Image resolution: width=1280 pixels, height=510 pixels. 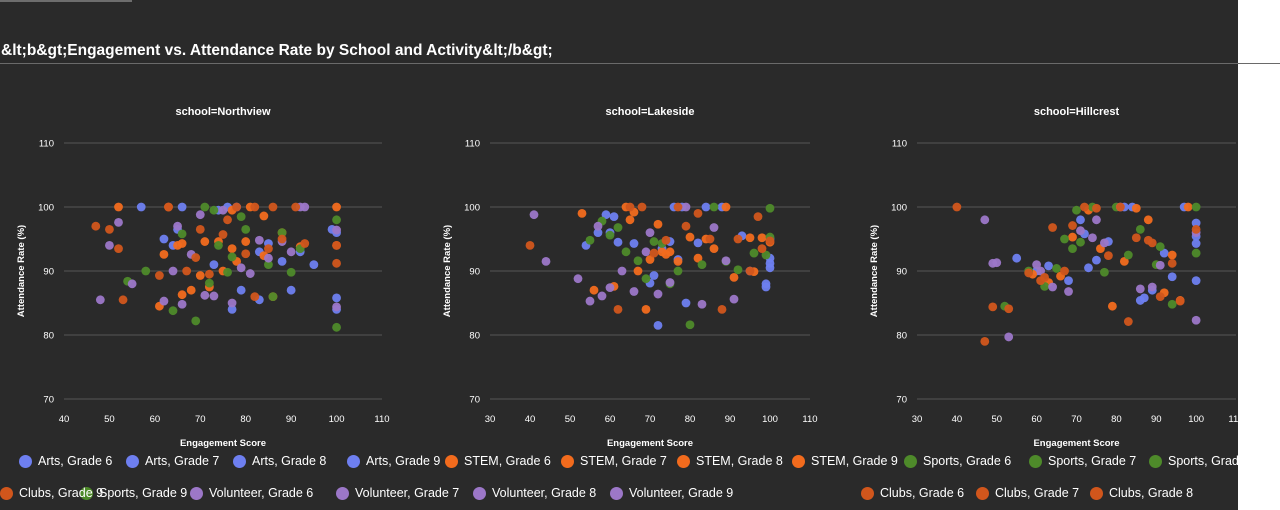 What do you see at coordinates (650, 112) in the screenshot?
I see `facet-title: school=Lakeside` at bounding box center [650, 112].